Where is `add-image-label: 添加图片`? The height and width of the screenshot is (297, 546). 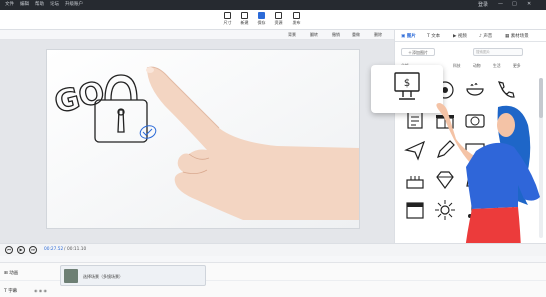 add-image-label: 添加图片 is located at coordinates (420, 52).